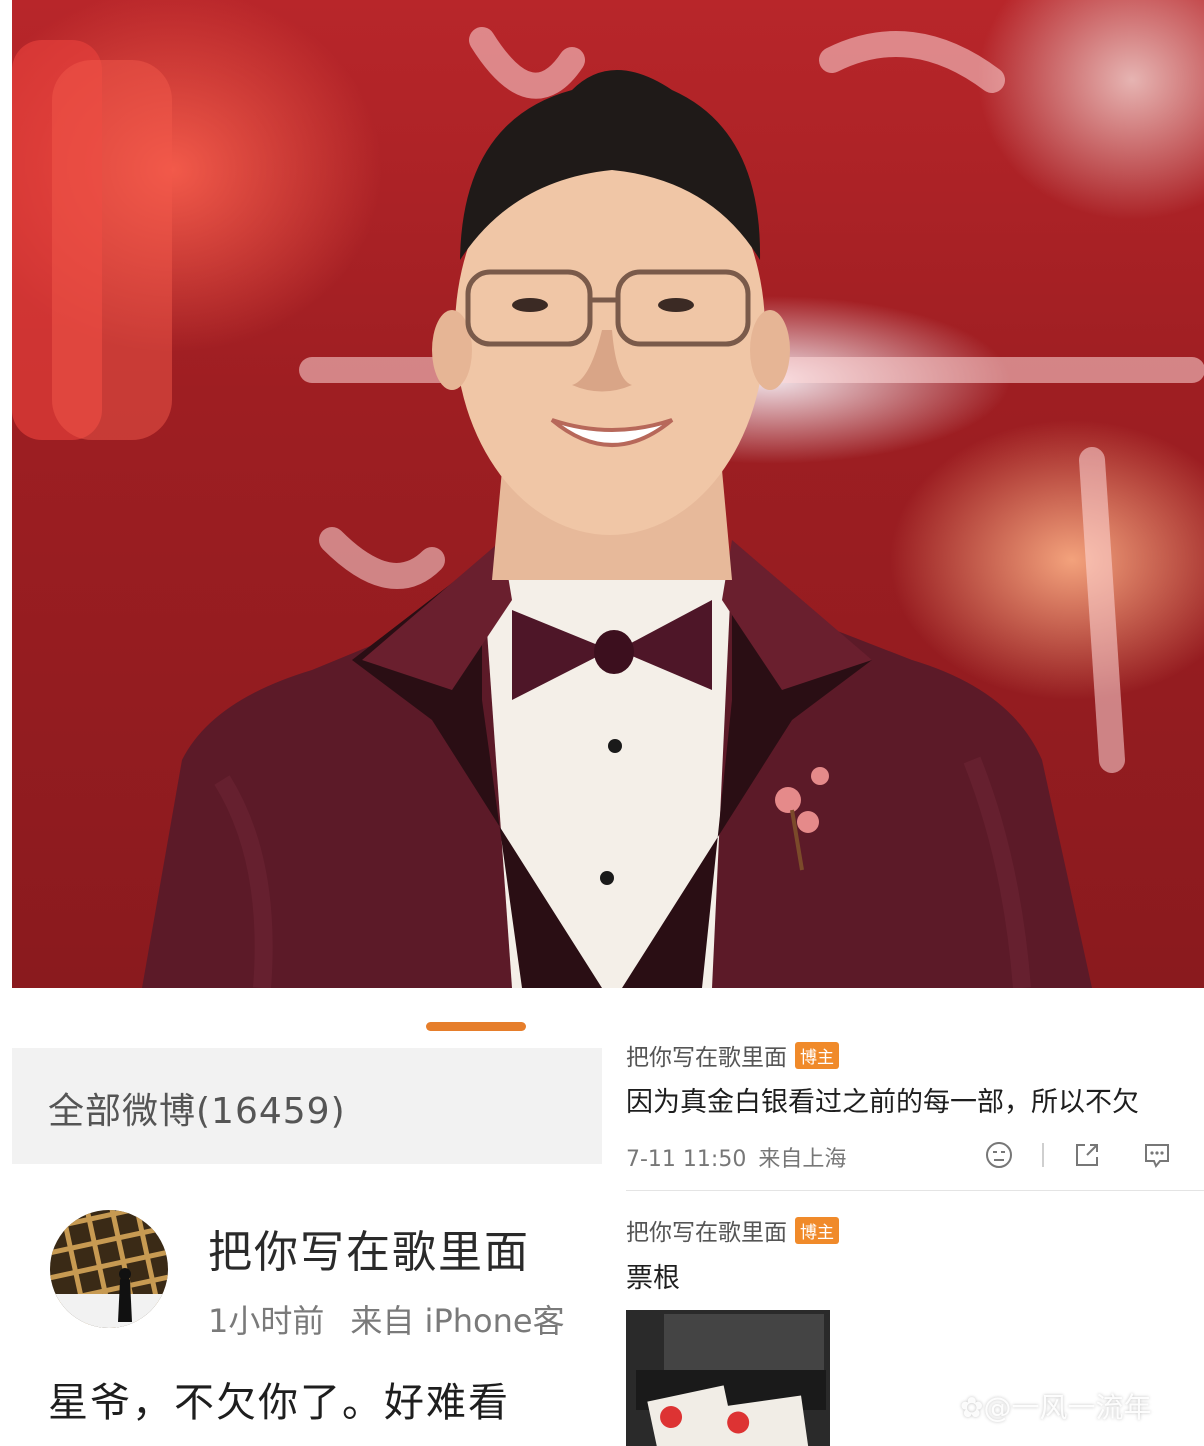 This screenshot has width=1204, height=1446. What do you see at coordinates (915, 1190) in the screenshot?
I see `comment-divider` at bounding box center [915, 1190].